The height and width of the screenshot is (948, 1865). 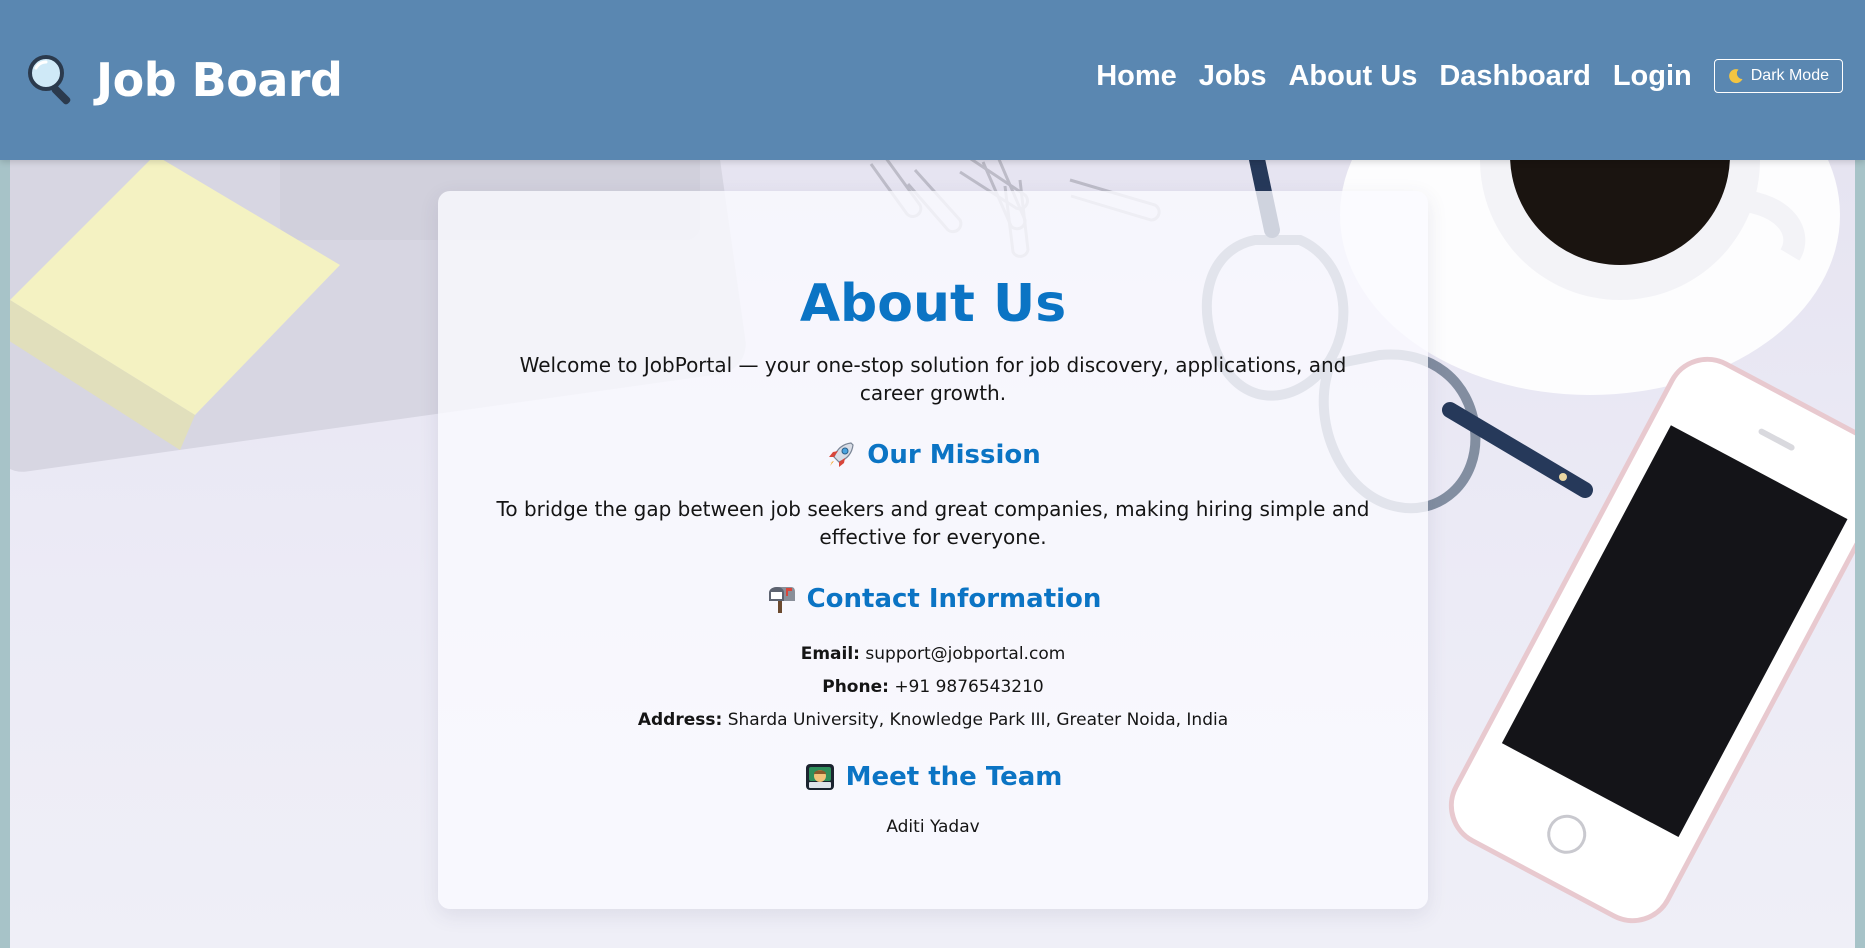 I want to click on contact-email-row: Email: support@jobportal.com, so click(x=933, y=654).